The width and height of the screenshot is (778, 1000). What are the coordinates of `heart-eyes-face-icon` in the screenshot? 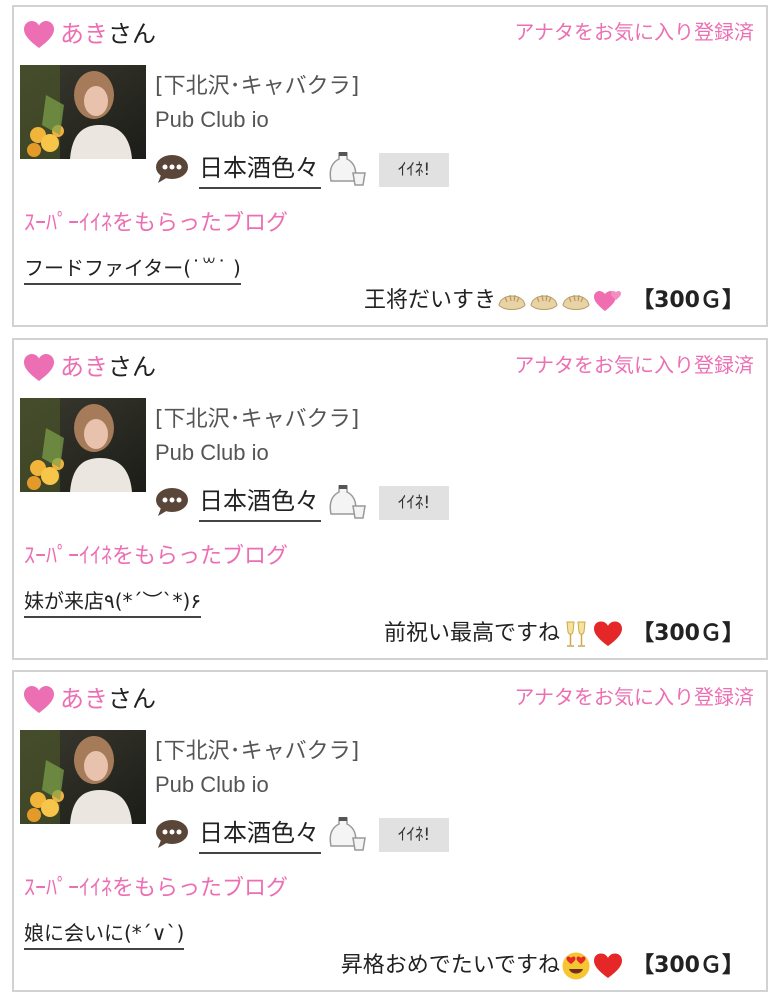 It's located at (576, 966).